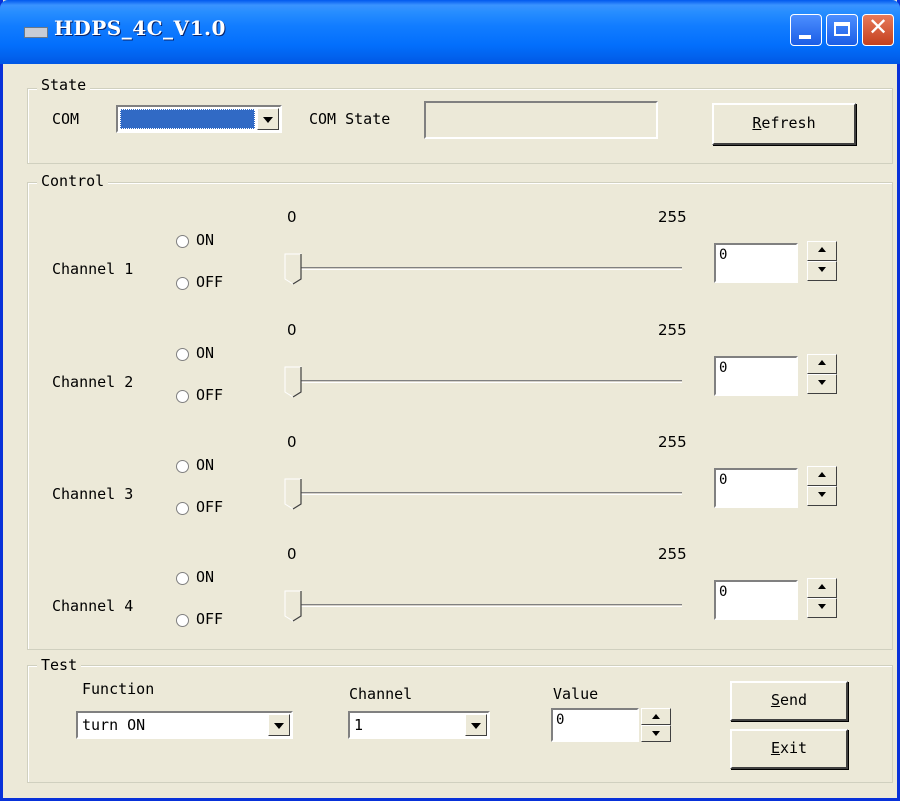 The image size is (900, 801). I want to click on send-mnemonic: S, so click(775, 700).